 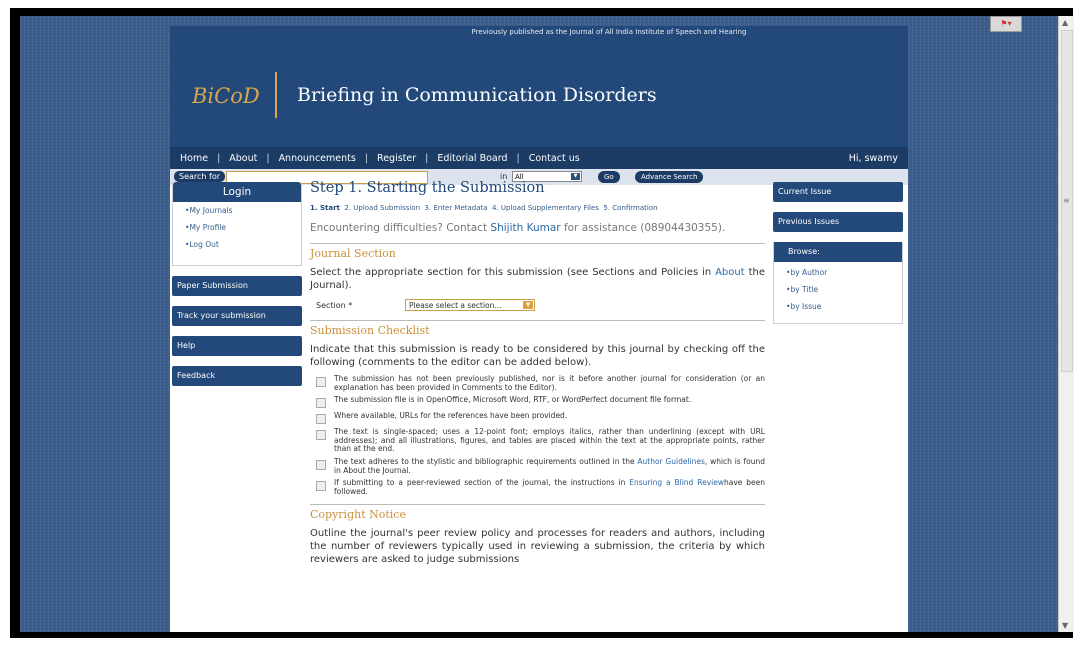 I want to click on section-label: Section *, so click(x=334, y=305).